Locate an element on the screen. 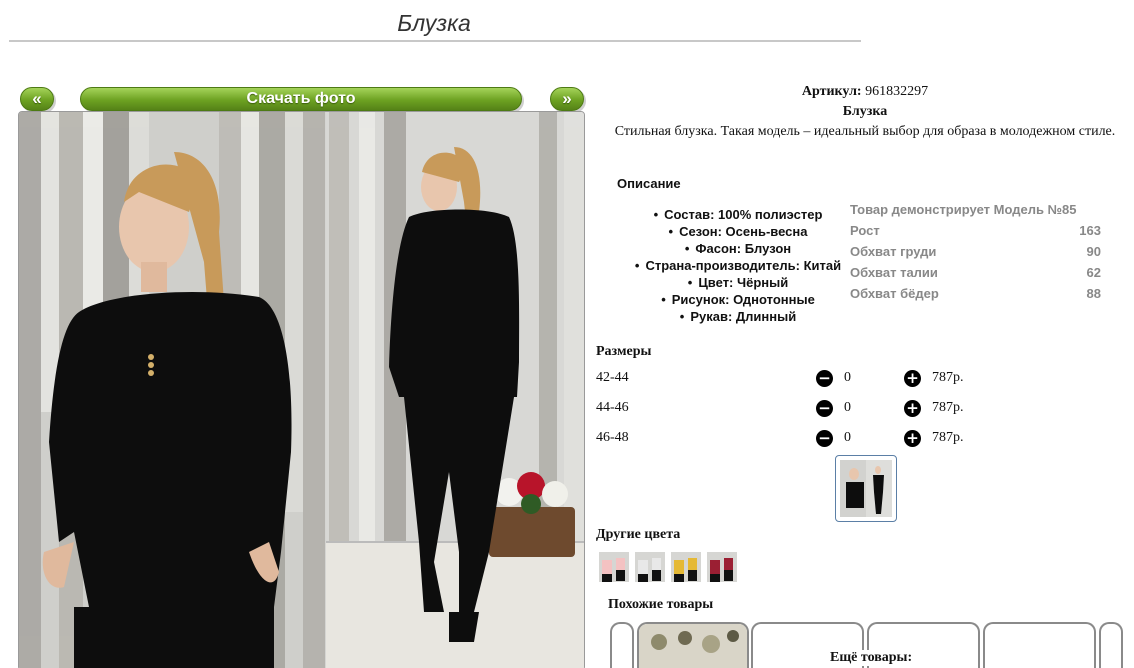 This screenshot has height=668, width=1134. model-row: Рост 163 is located at coordinates (975, 230).